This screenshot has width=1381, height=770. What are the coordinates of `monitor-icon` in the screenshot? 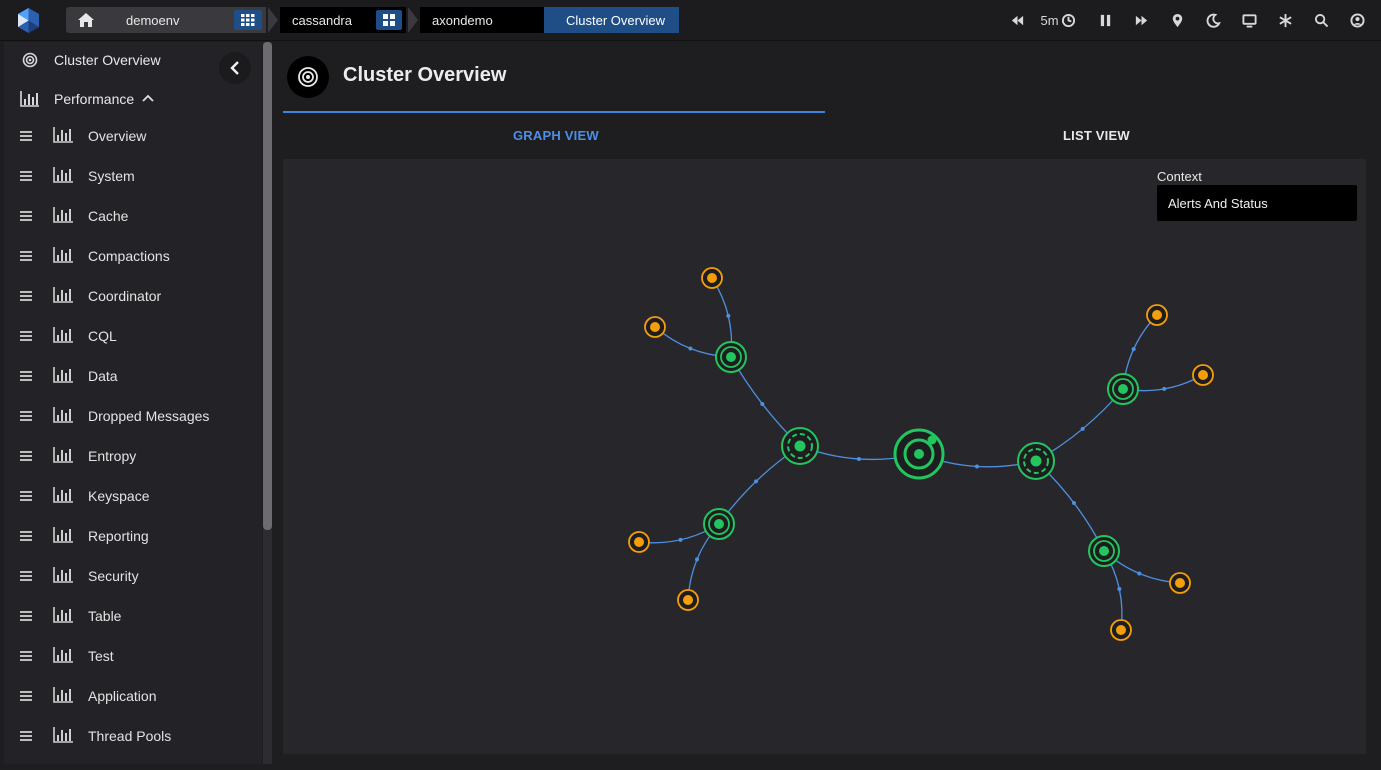 It's located at (1249, 20).